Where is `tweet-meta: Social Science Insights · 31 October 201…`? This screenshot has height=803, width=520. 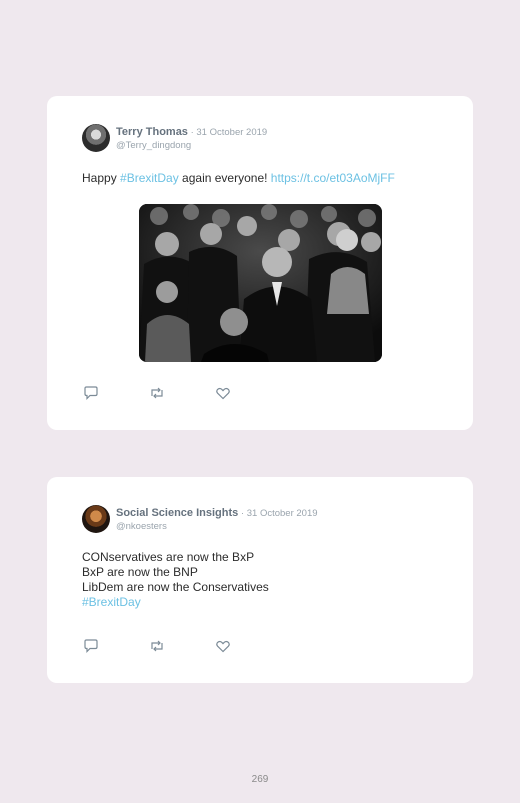
tweet-meta: Social Science Insights · 31 October 201… is located at coordinates (217, 519).